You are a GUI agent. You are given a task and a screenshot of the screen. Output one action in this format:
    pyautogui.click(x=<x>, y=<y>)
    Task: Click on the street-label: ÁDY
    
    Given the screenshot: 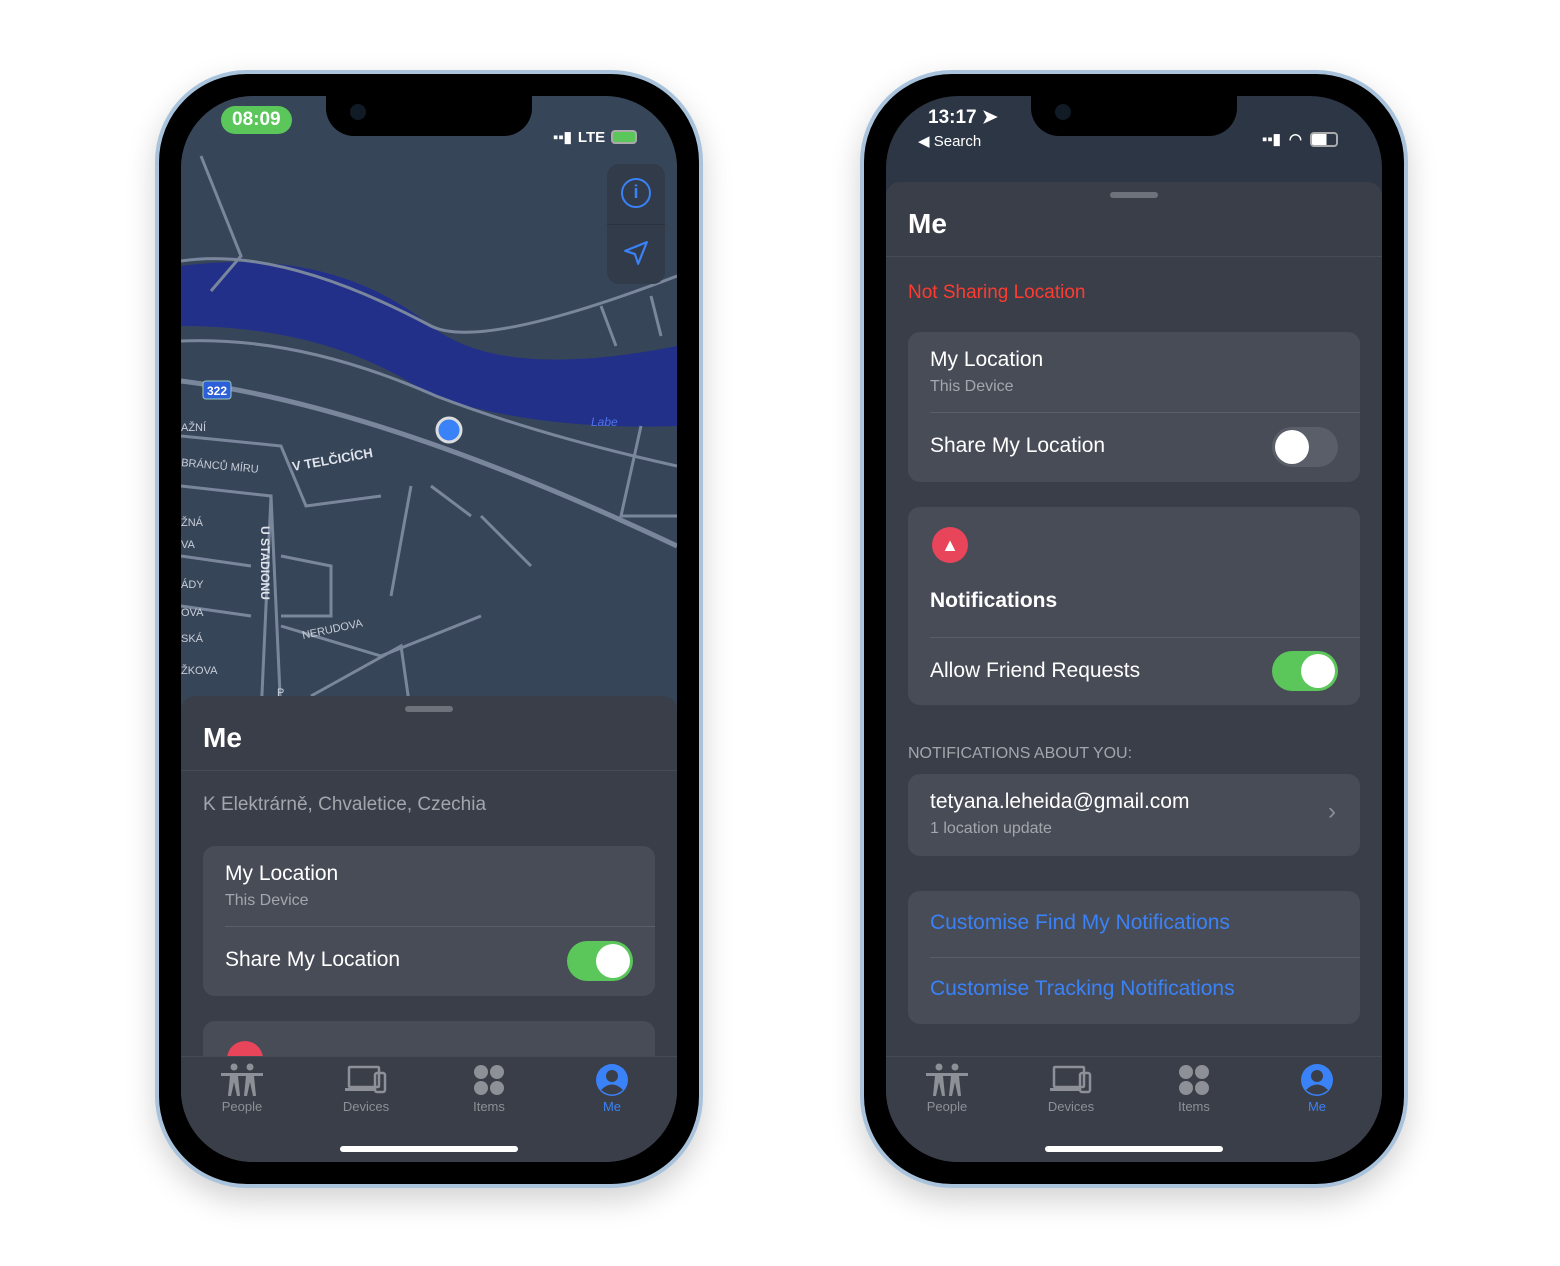 What is the action you would take?
    pyautogui.click(x=192, y=584)
    